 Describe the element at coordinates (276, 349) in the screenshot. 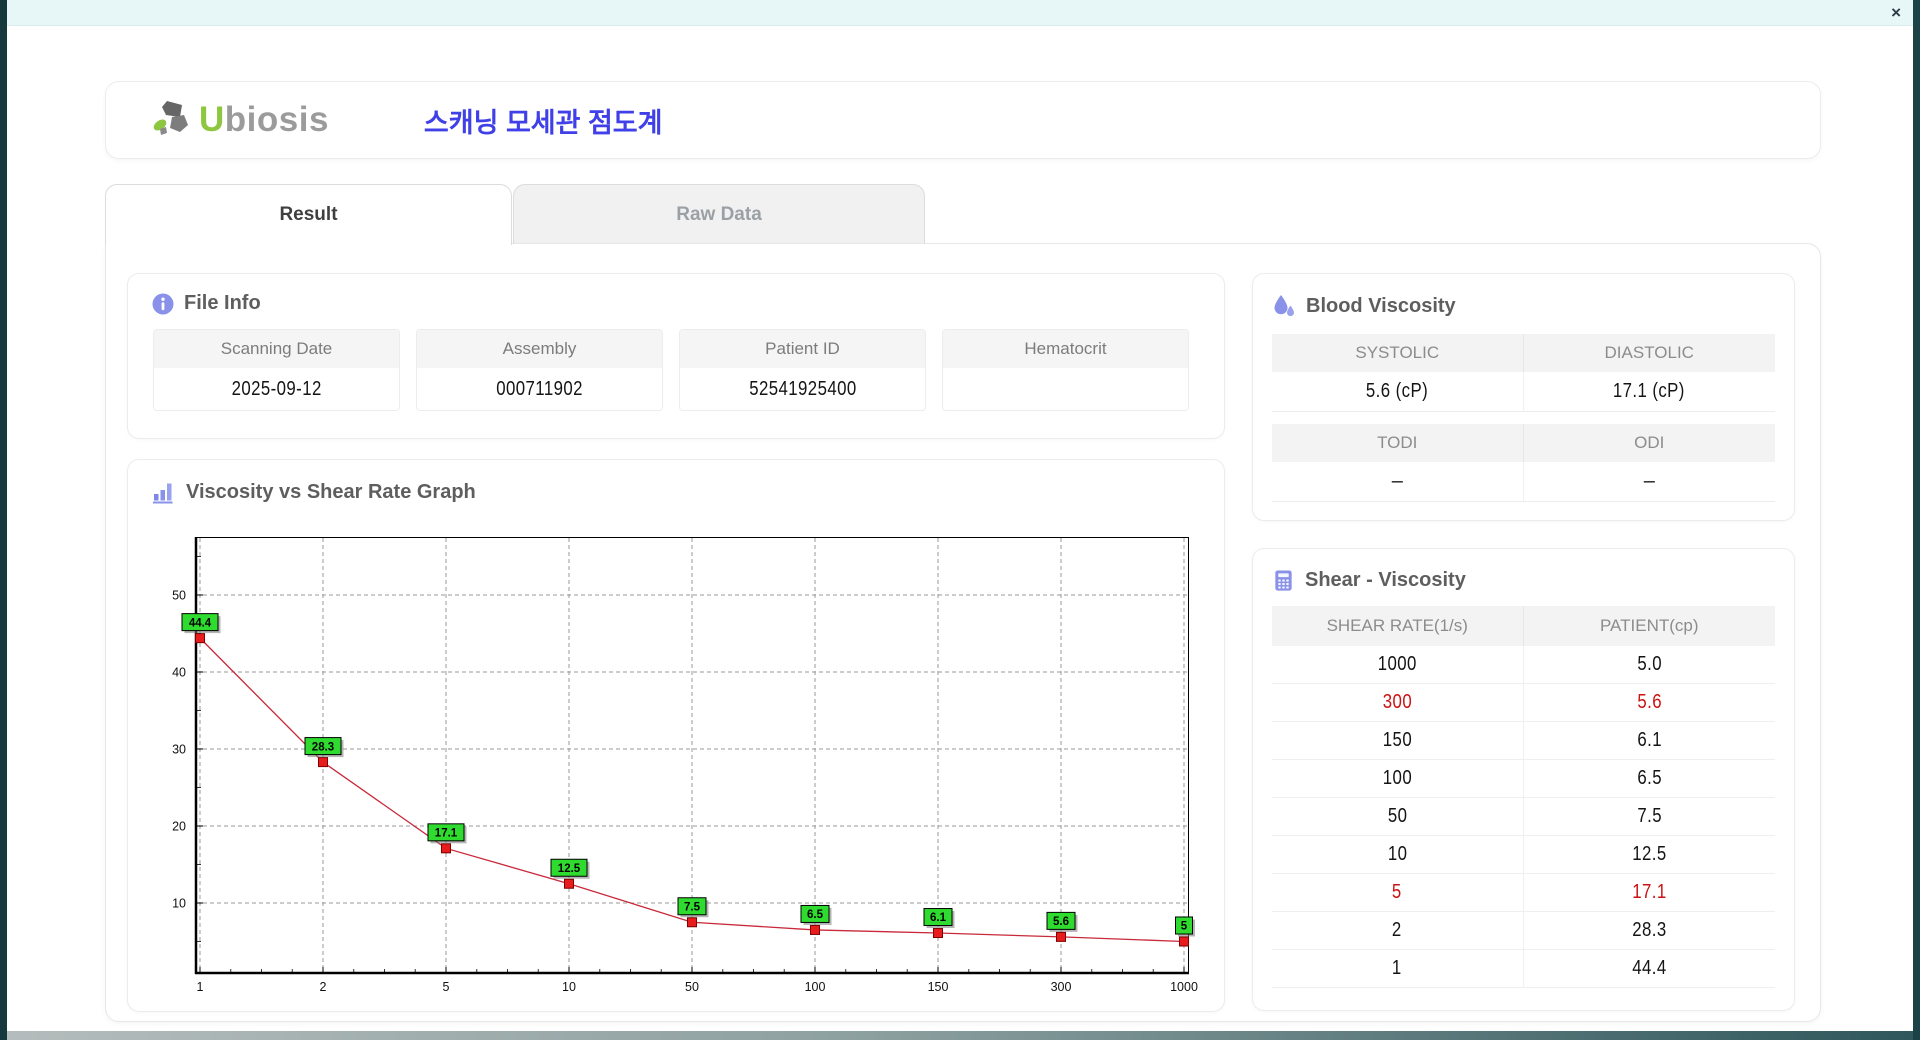

I see `field-label: Scanning Date` at that location.